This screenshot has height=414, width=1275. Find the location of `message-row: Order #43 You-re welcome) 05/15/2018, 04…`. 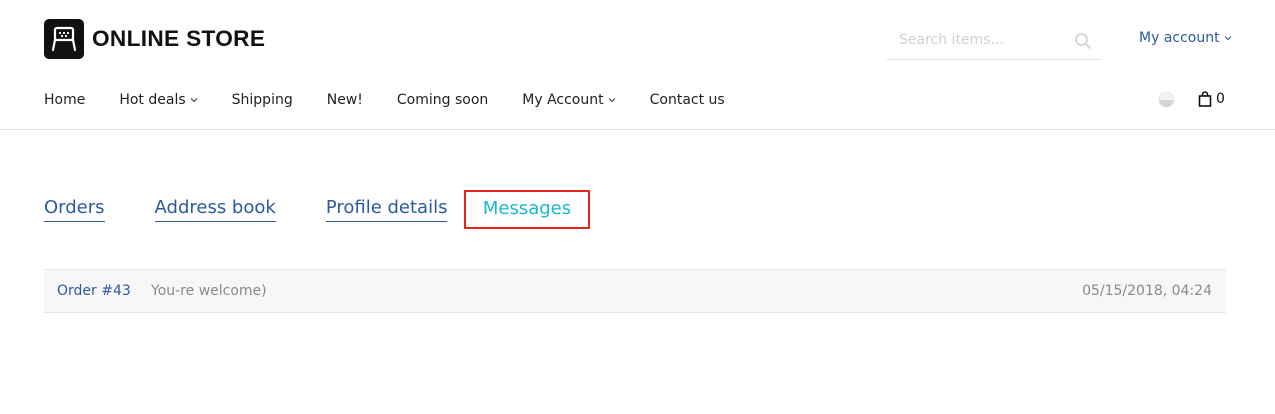

message-row: Order #43 You-re welcome) 05/15/2018, 04… is located at coordinates (635, 291).